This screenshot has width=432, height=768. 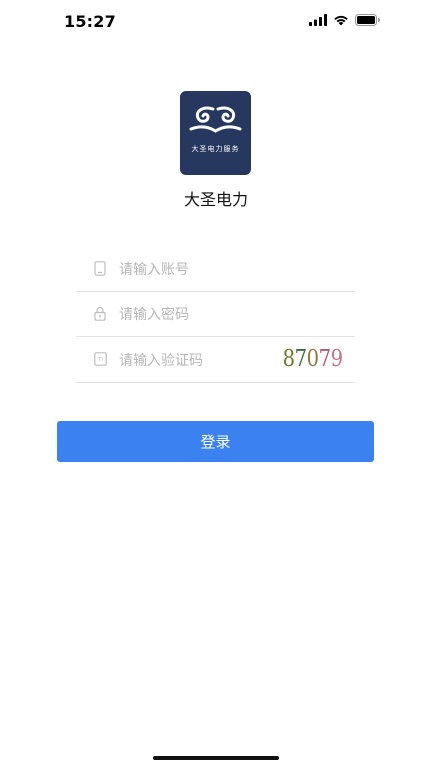 What do you see at coordinates (215, 149) in the screenshot?
I see `logo-text: 大圣电力服务` at bounding box center [215, 149].